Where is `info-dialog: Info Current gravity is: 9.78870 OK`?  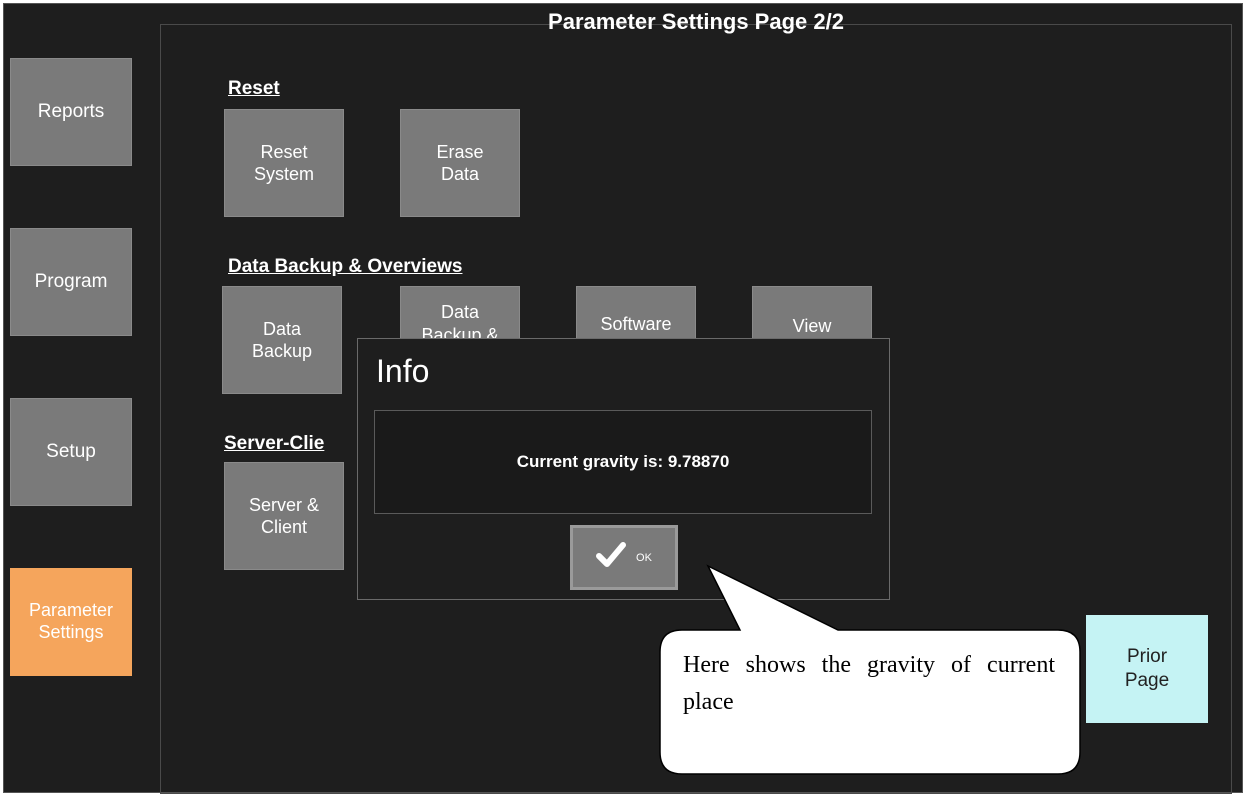
info-dialog: Info Current gravity is: 9.78870 OK is located at coordinates (623, 469).